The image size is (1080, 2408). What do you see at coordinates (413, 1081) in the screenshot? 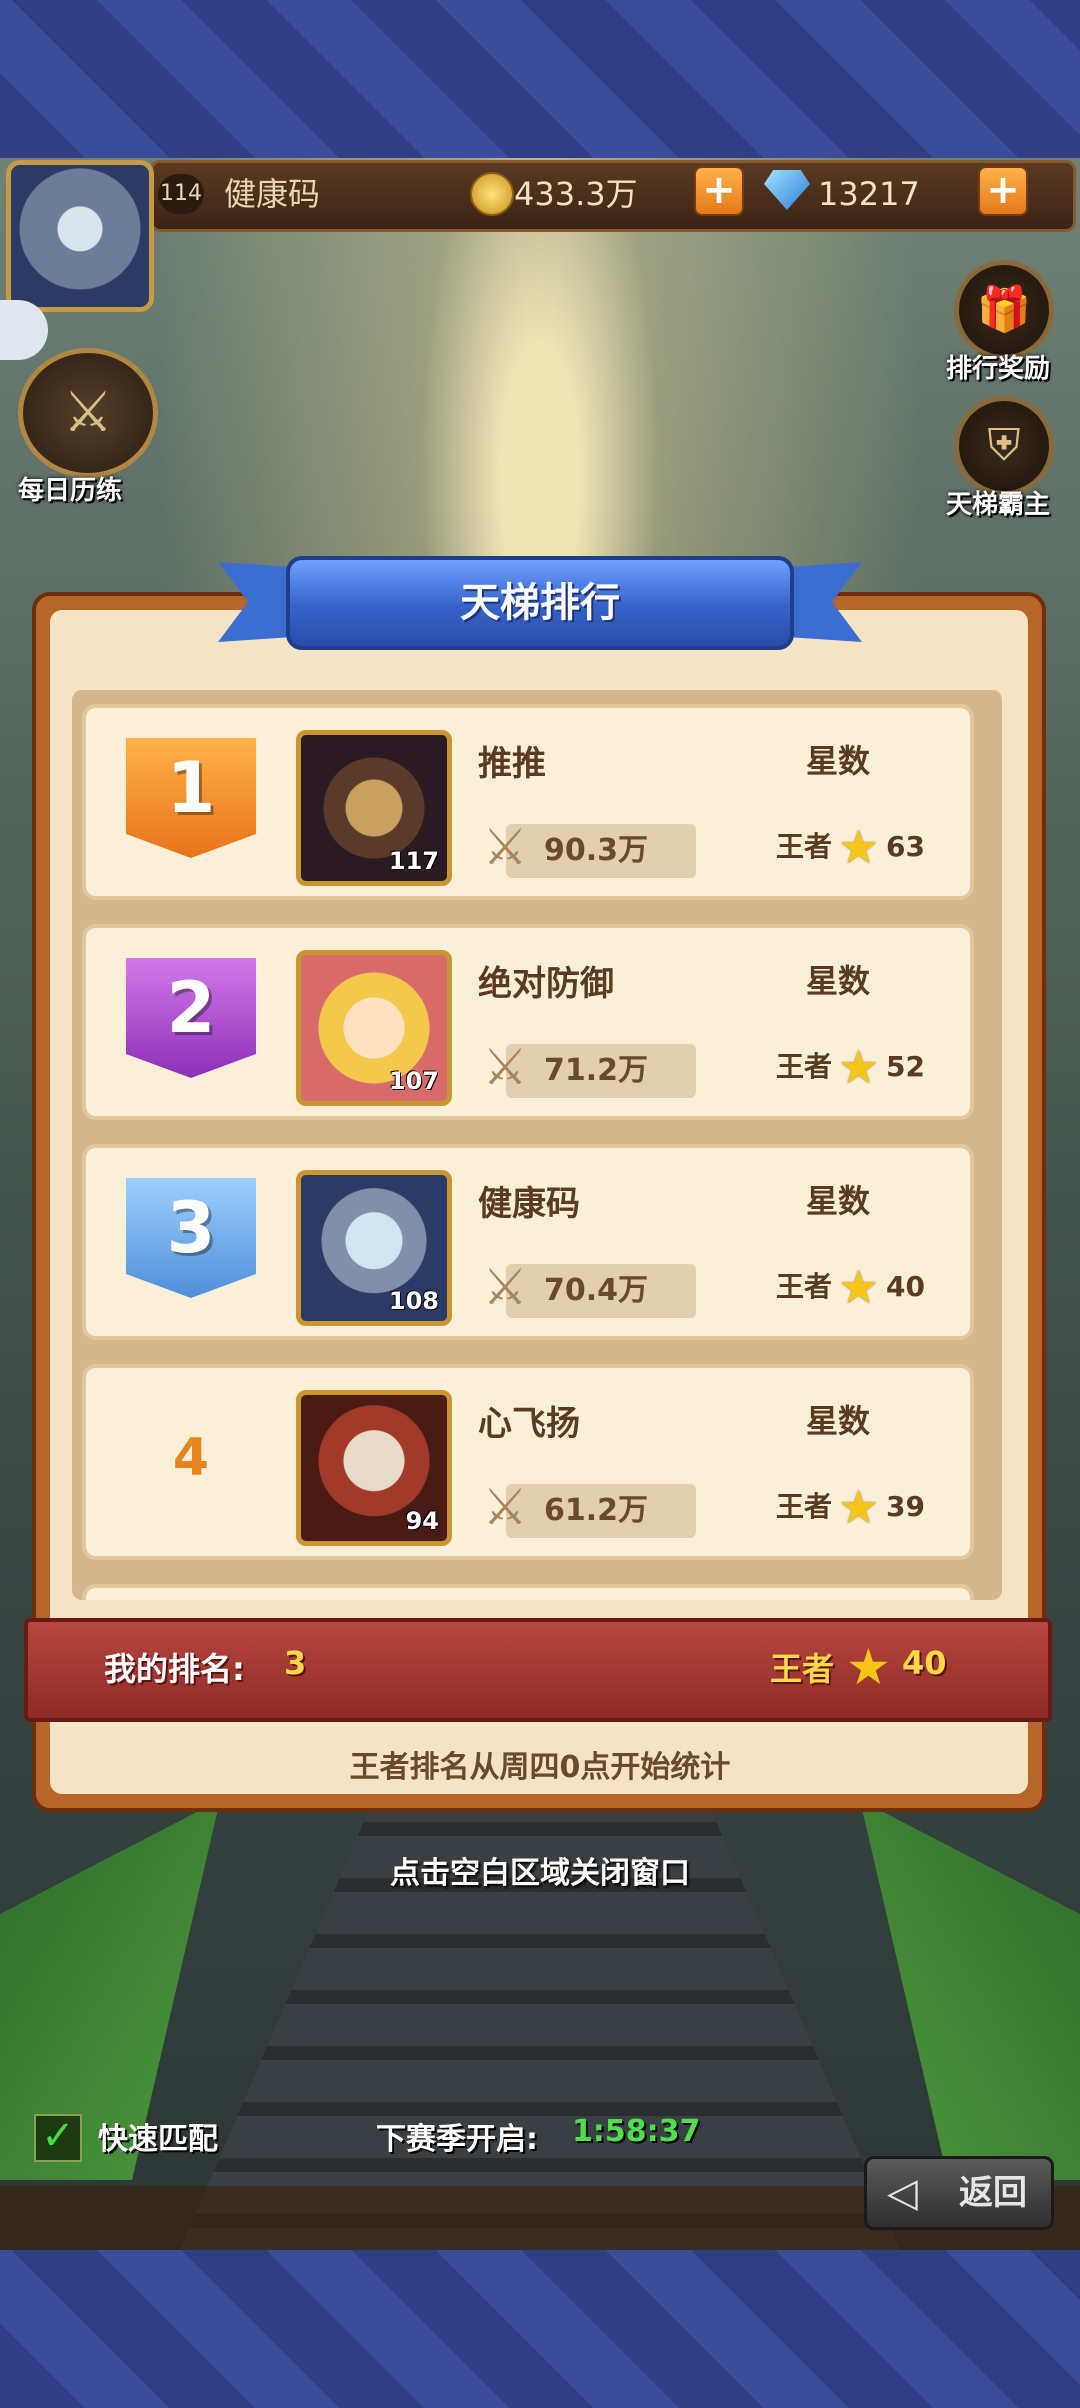
I see `hero-level: 107` at bounding box center [413, 1081].